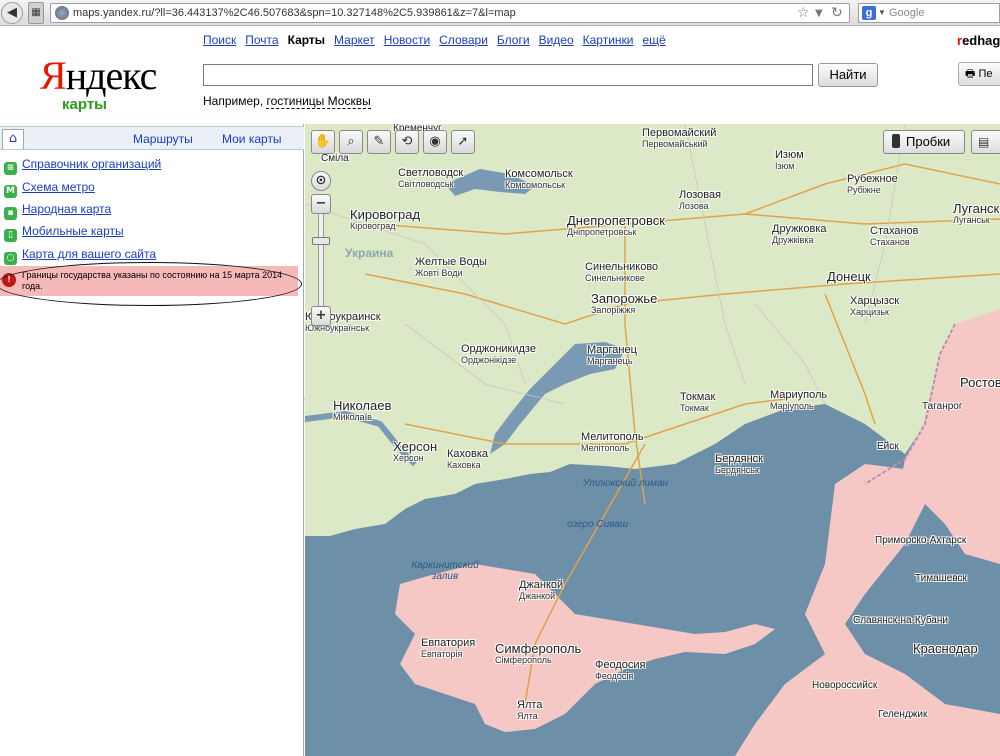  Describe the element at coordinates (321, 181) in the screenshot. I see `recenter-icon: ⊙` at that location.